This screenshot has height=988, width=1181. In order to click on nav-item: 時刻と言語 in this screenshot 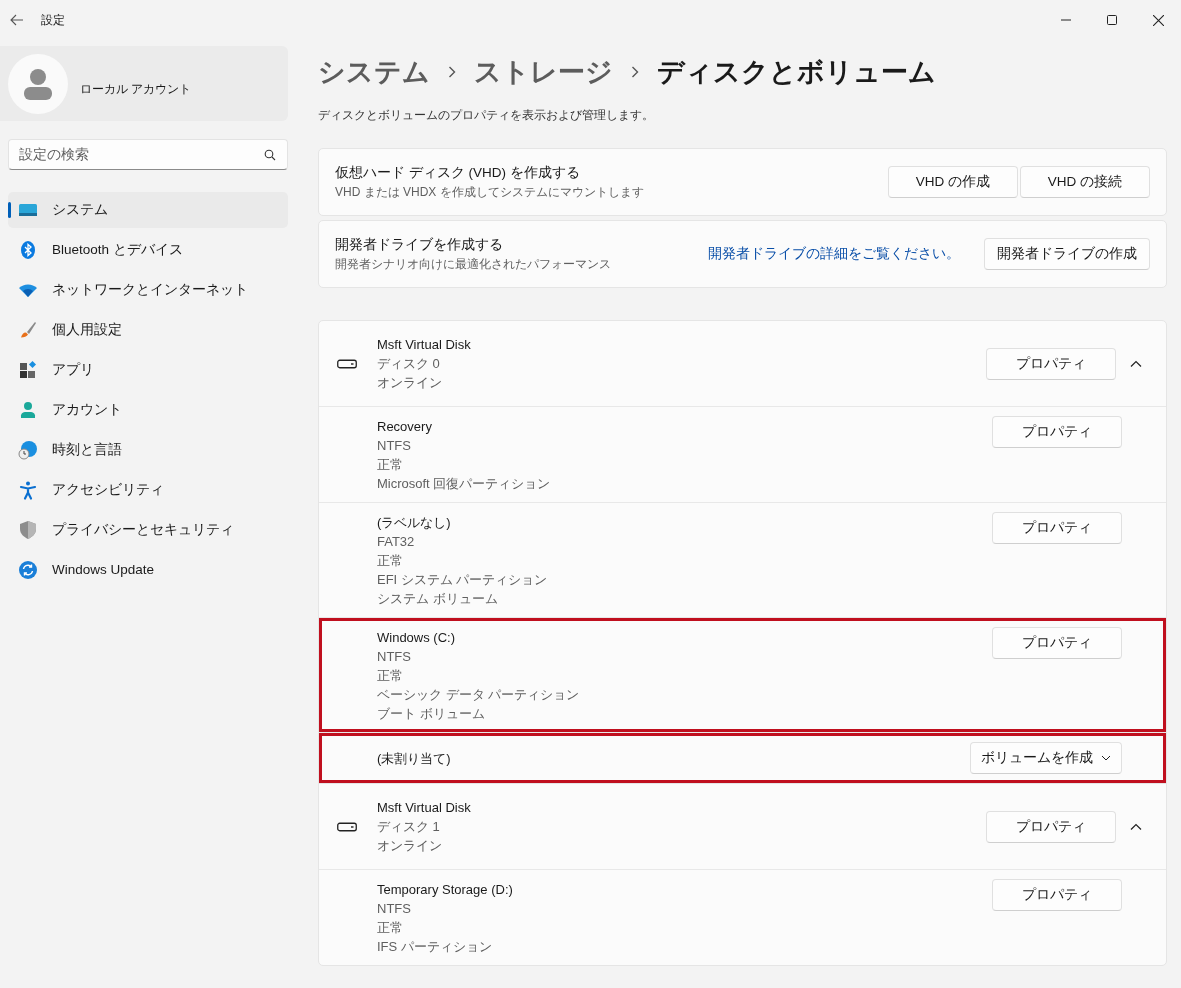, I will do `click(148, 450)`.